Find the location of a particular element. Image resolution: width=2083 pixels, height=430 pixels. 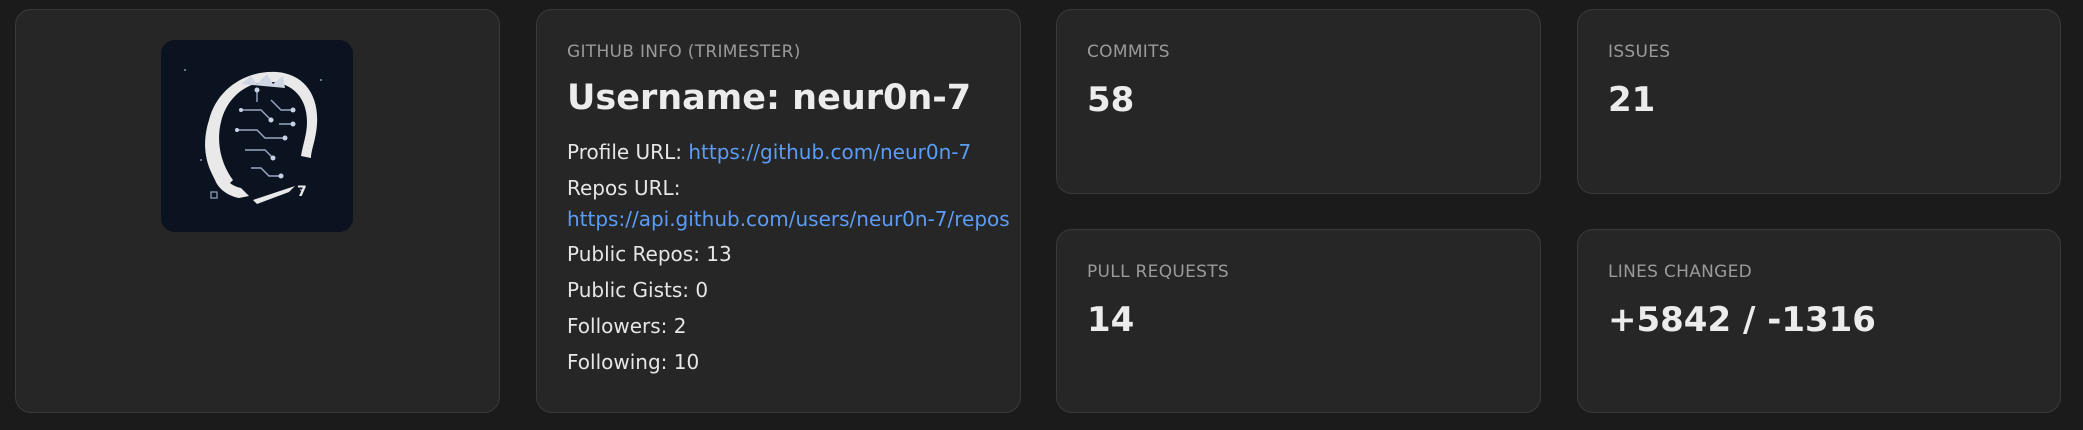

following-count: Following: 10 is located at coordinates (633, 362).